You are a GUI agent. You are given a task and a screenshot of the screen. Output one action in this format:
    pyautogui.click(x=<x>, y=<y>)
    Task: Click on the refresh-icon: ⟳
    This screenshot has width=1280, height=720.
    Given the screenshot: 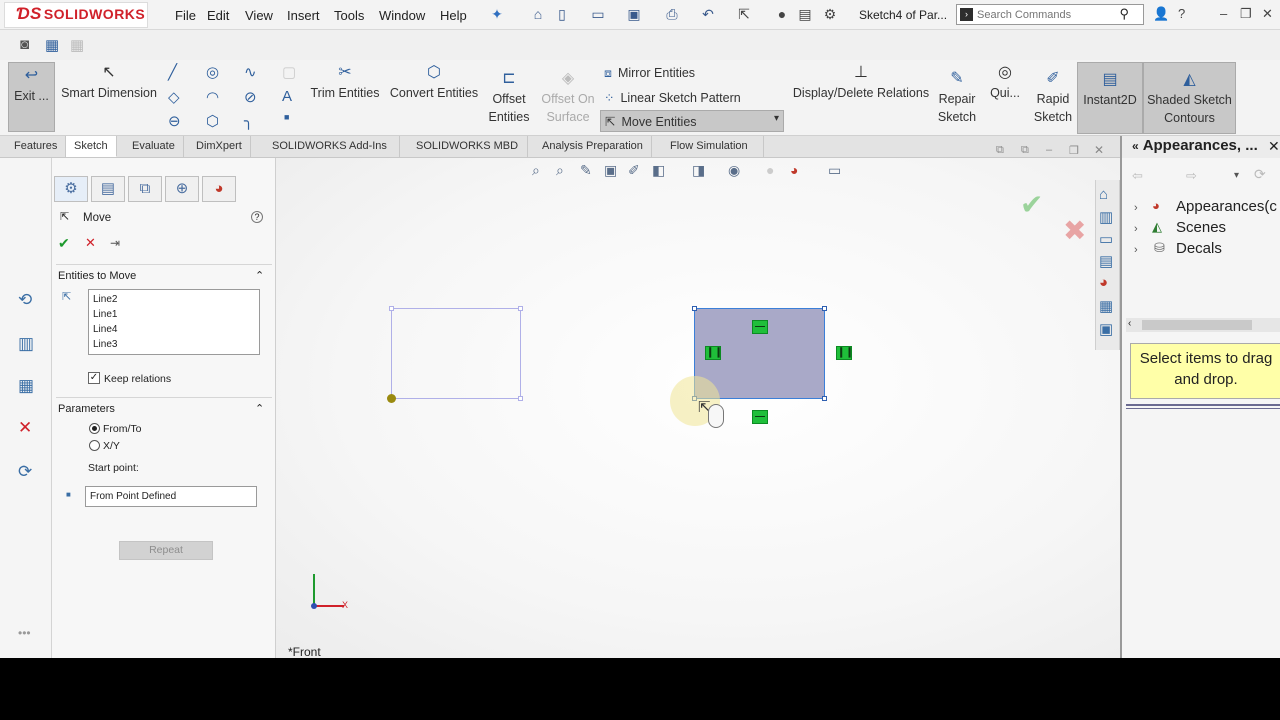 What is the action you would take?
    pyautogui.click(x=1260, y=174)
    